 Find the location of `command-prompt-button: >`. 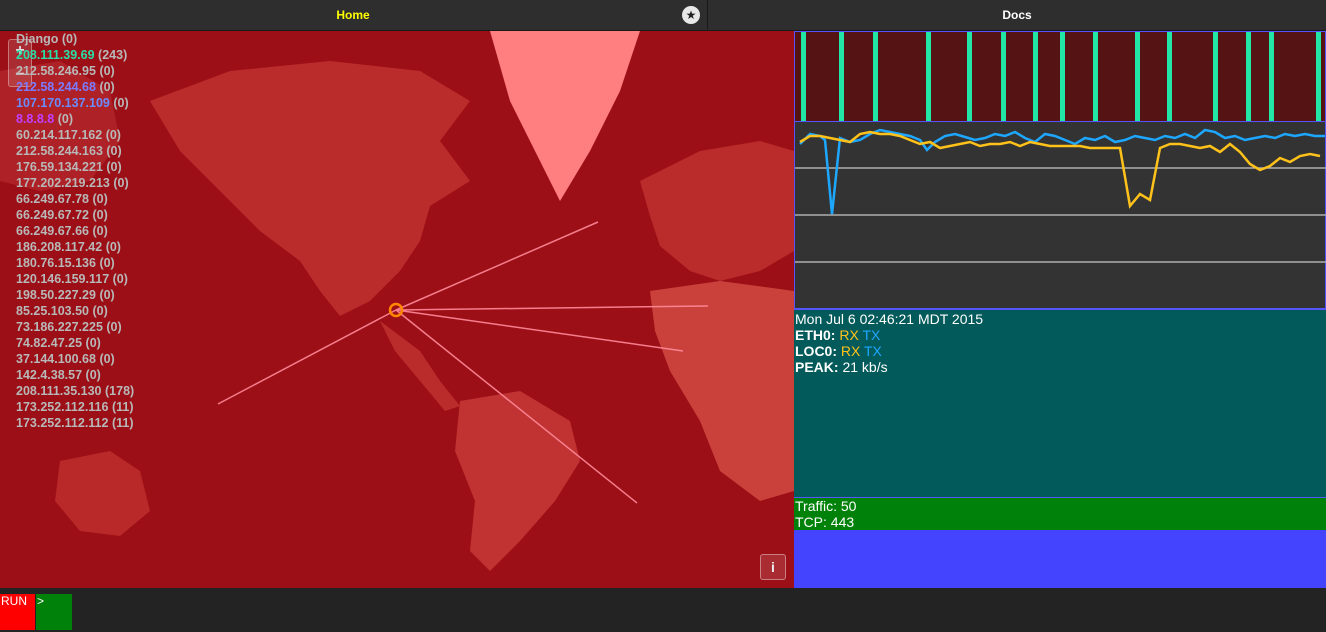

command-prompt-button: > is located at coordinates (54, 612).